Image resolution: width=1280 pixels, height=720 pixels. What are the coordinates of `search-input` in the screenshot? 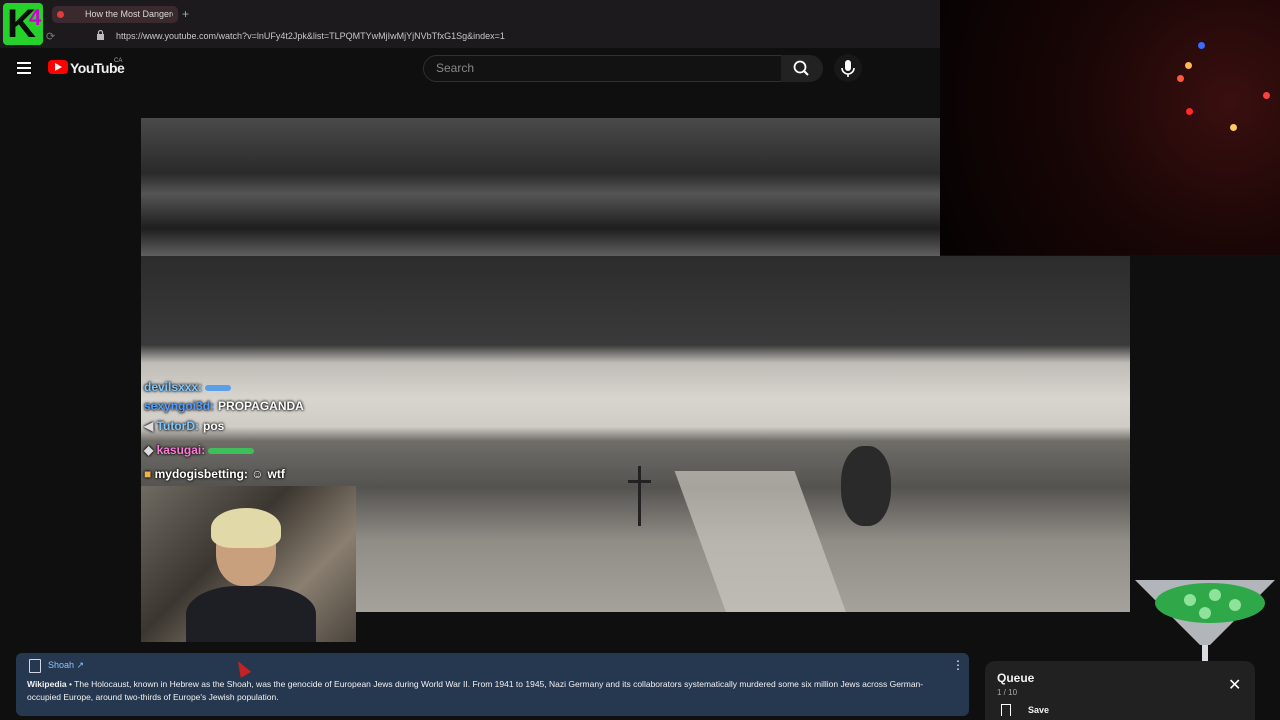 It's located at (601, 68).